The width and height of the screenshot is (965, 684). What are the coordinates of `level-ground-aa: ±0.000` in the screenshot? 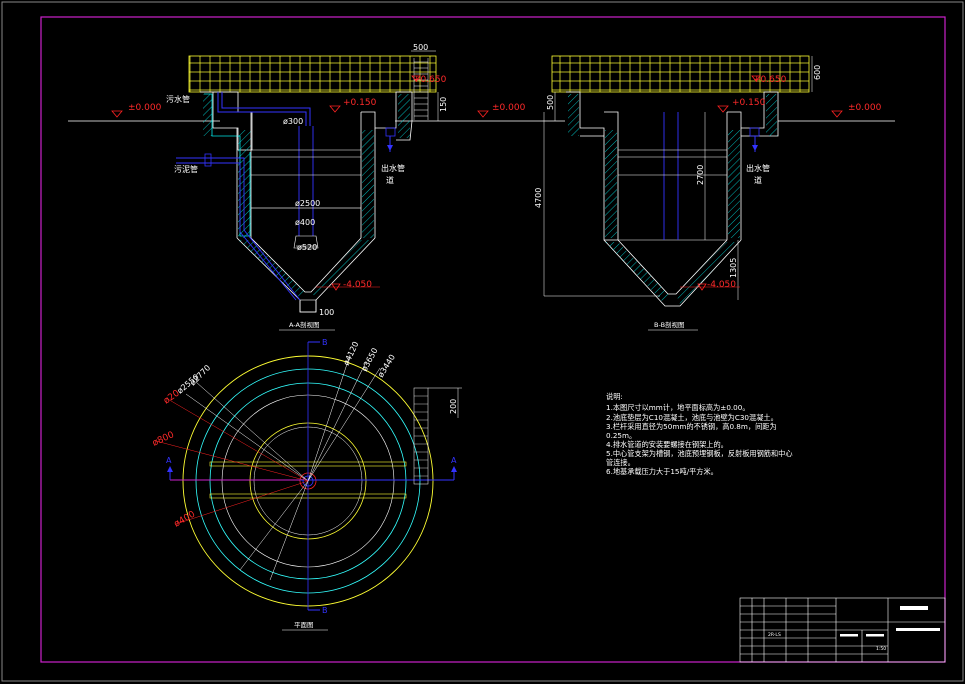 It's located at (145, 108).